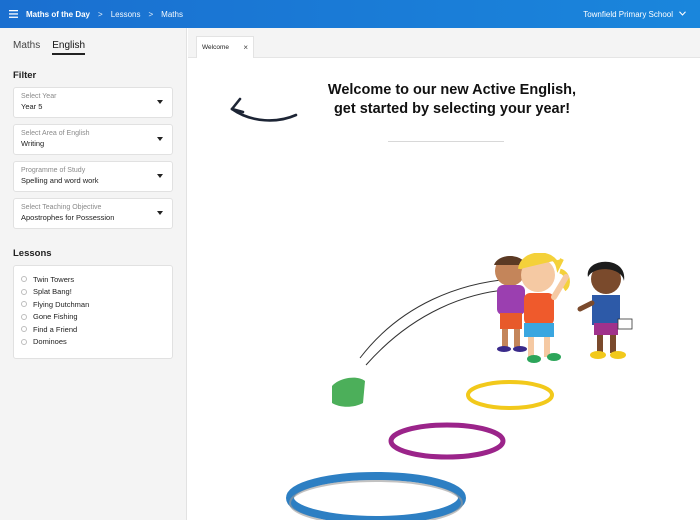  I want to click on welcome-line-1: Welcome to our new Active English,, so click(452, 90).